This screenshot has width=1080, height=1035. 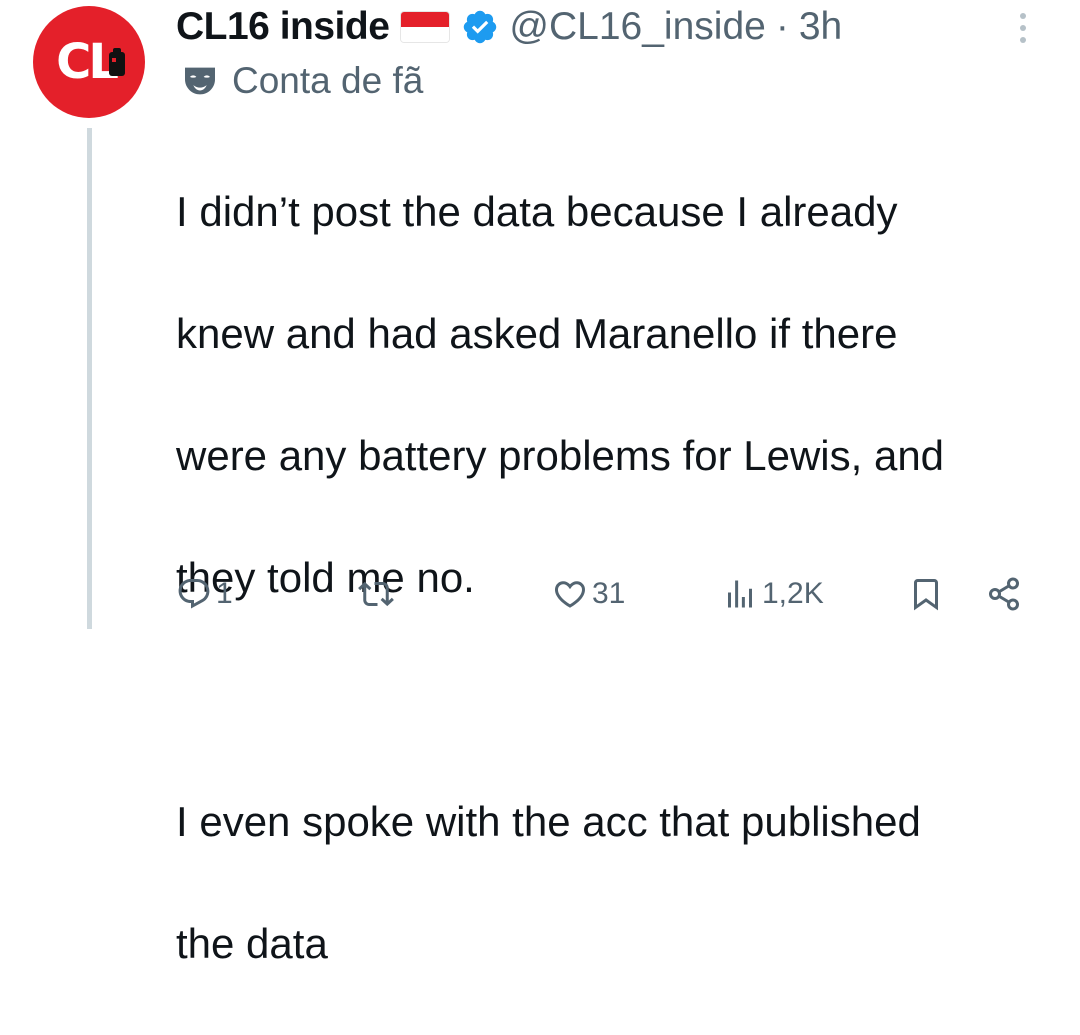 I want to click on action-bar: 1 31 1,2K, so click(x=540, y=594).